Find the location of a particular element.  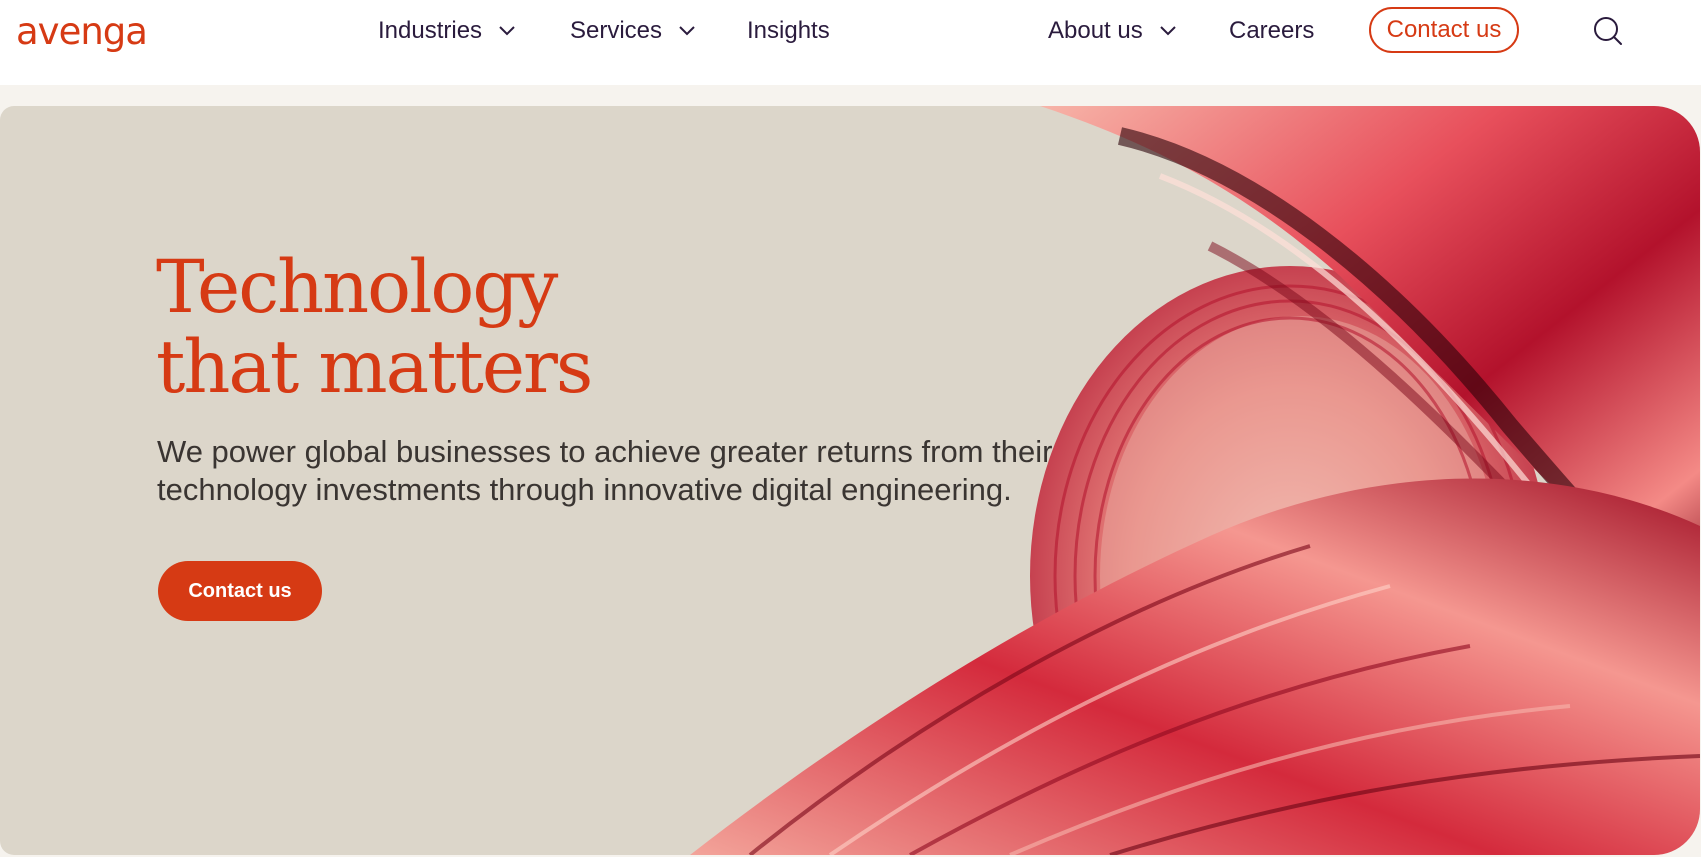

nav-label-services: Services is located at coordinates (616, 30).